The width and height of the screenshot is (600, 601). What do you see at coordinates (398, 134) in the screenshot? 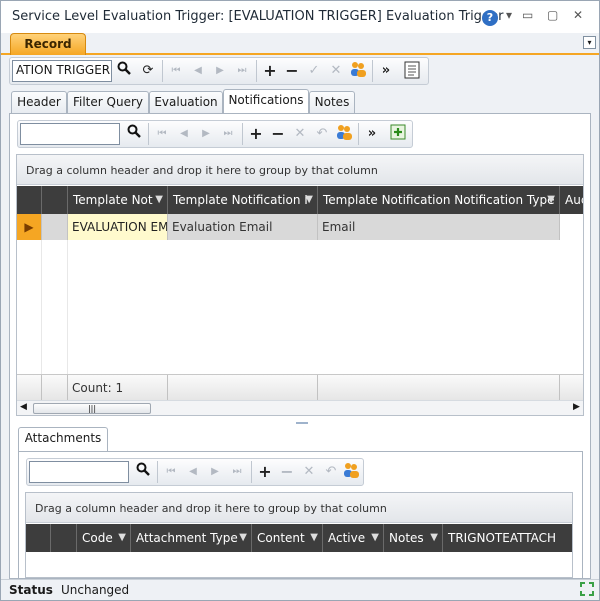
I see `add-row-icon` at bounding box center [398, 134].